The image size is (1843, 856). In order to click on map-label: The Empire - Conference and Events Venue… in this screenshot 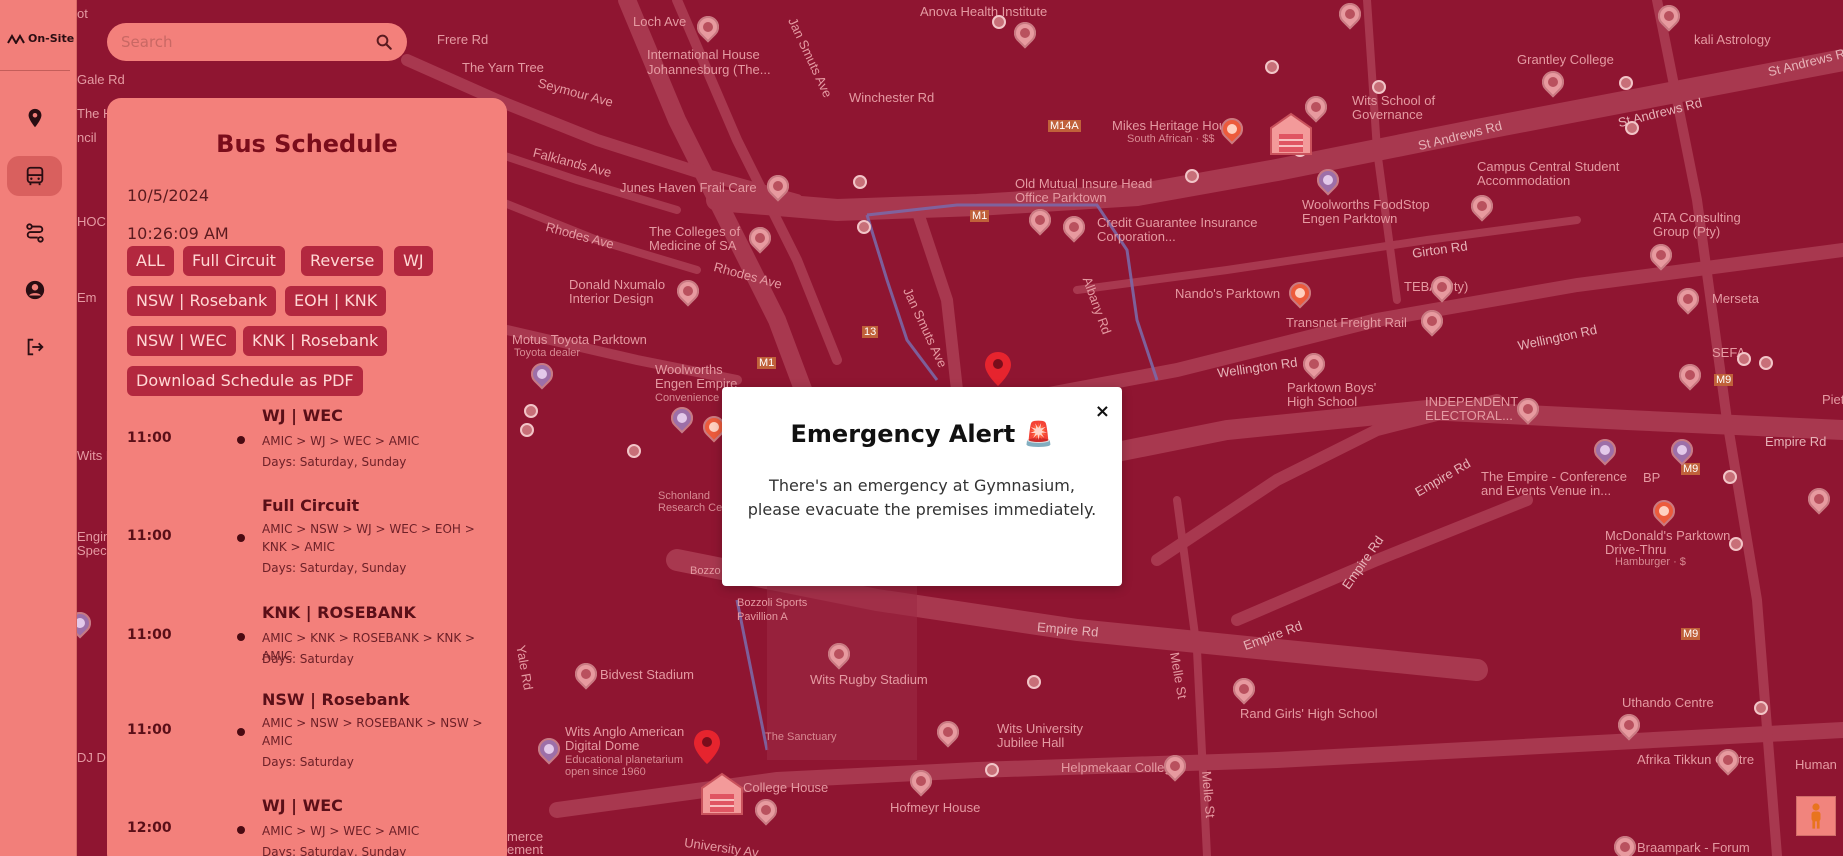, I will do `click(1554, 483)`.